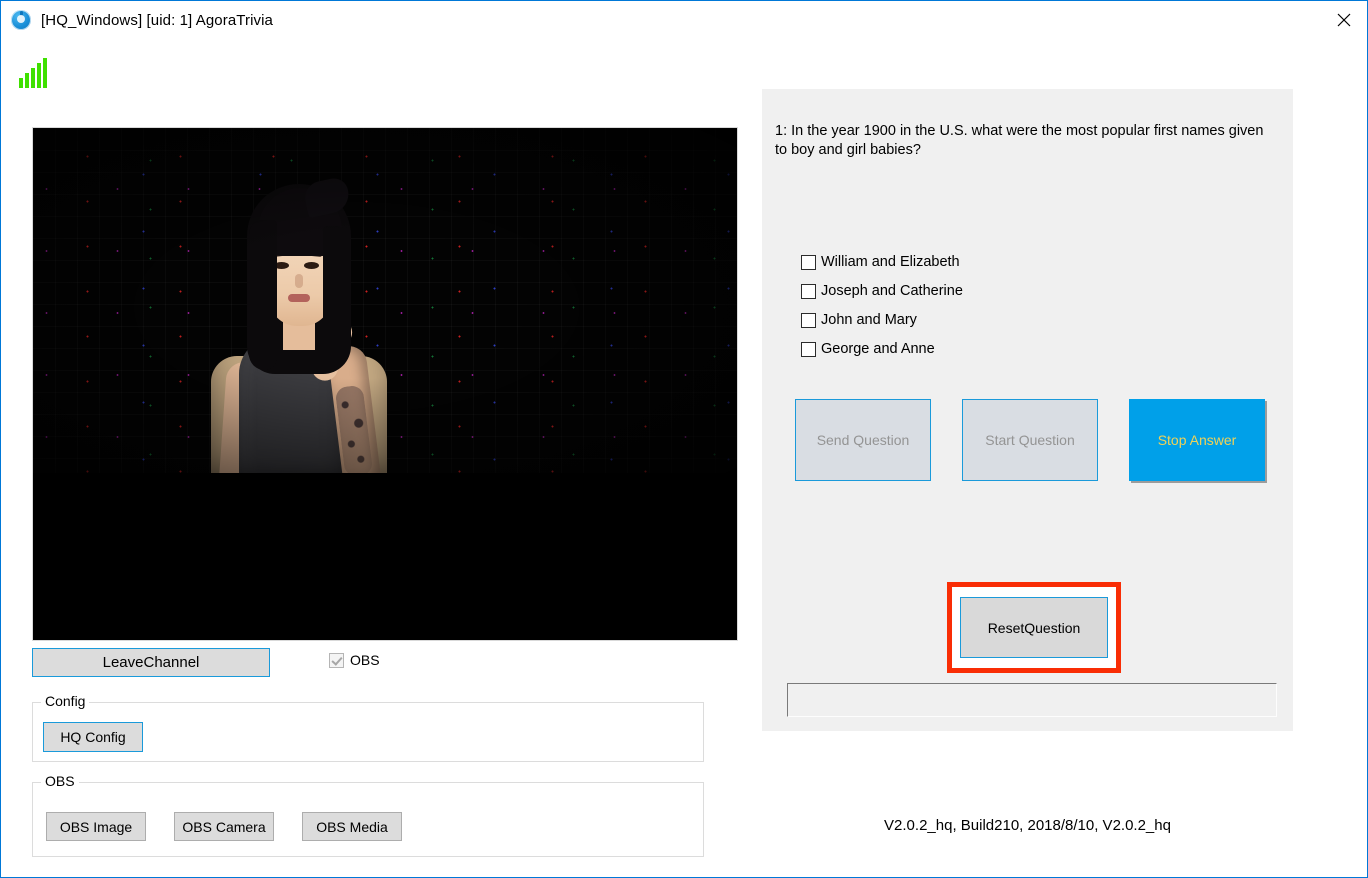 The height and width of the screenshot is (878, 1368). What do you see at coordinates (869, 320) in the screenshot?
I see `answer-label-3: John and Mary` at bounding box center [869, 320].